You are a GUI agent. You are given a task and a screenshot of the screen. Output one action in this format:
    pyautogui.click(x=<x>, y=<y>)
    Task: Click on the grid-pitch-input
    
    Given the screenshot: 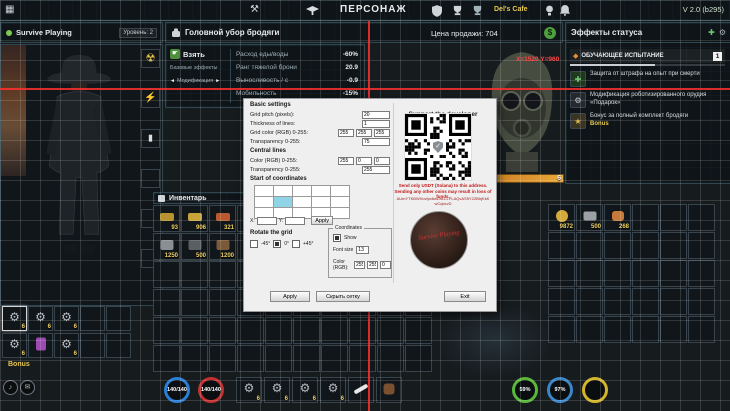 What is the action you would take?
    pyautogui.click(x=376, y=115)
    